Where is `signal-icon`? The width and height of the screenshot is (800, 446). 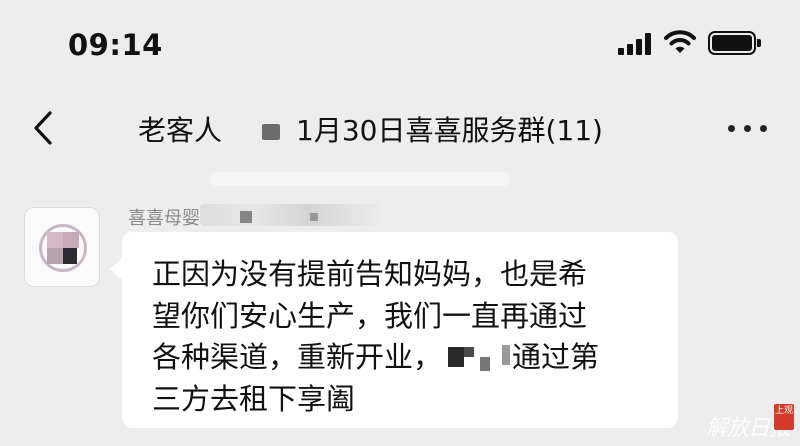
signal-icon is located at coordinates (636, 44).